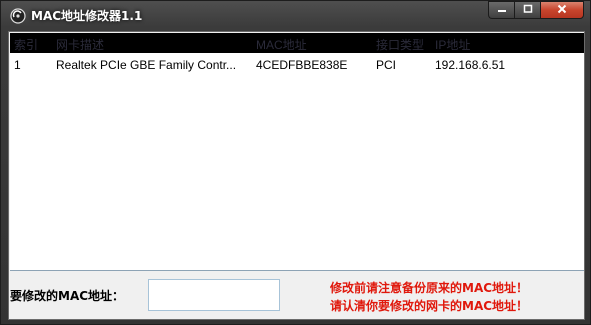  I want to click on minimize-icon, so click(502, 10).